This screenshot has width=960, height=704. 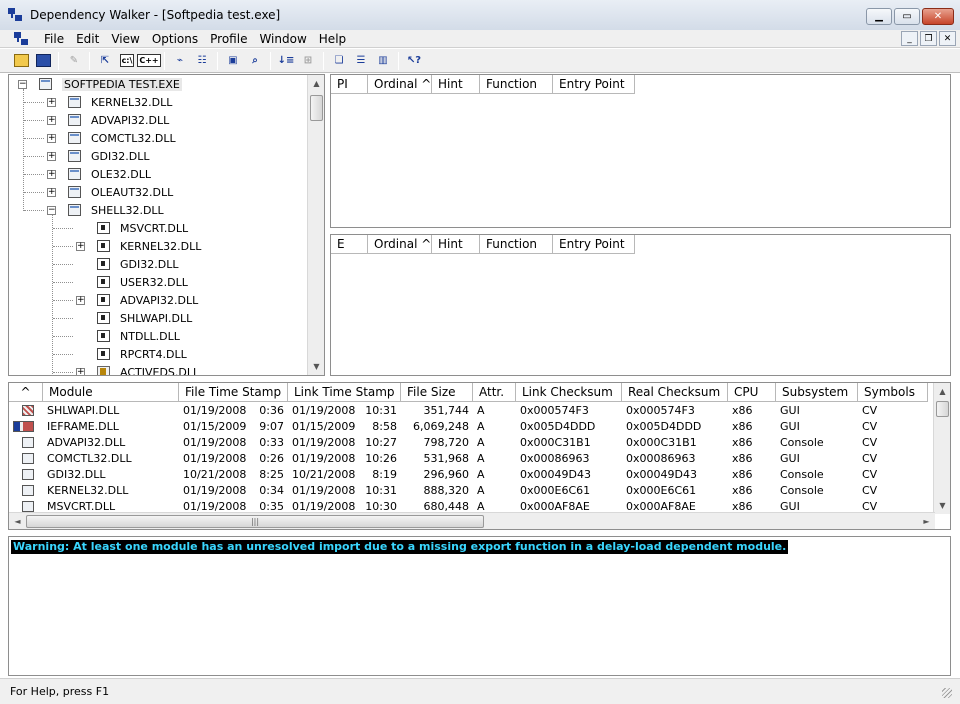 What do you see at coordinates (640, 151) in the screenshot?
I see `parent-imports-list: PI Ordinal ^ Hint Function Entry Point` at bounding box center [640, 151].